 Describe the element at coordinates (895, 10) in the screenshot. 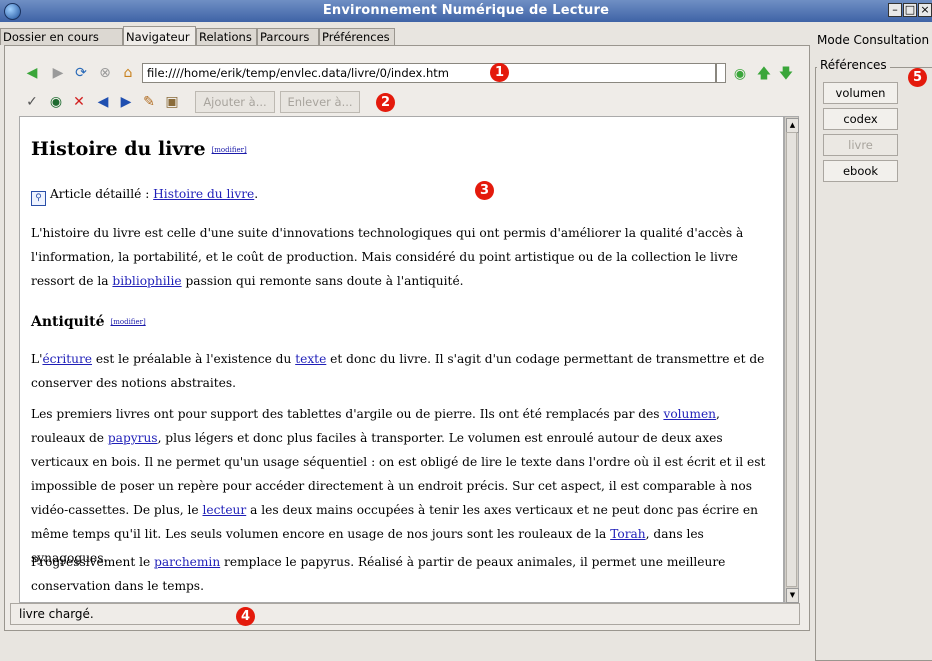

I see `minimize-icon: –` at that location.